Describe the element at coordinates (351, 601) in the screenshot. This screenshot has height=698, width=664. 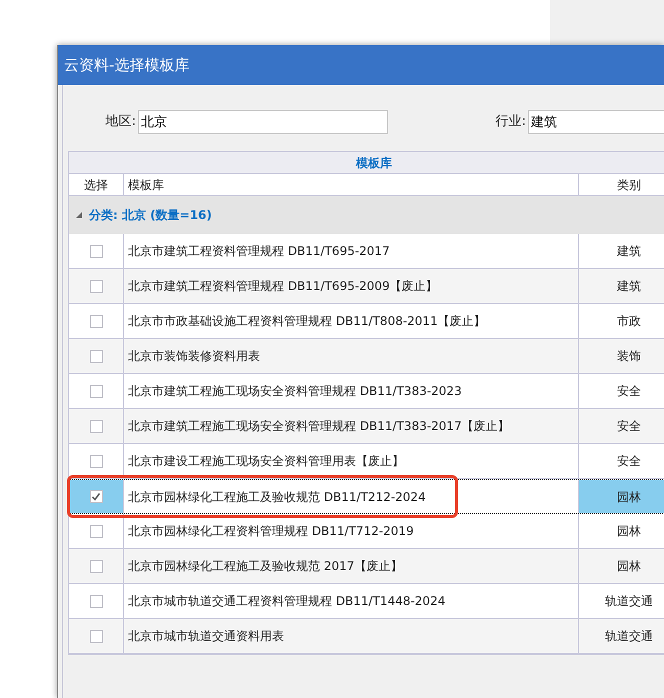
I see `table-cell: 北京市城市轨道交通工程资料管理规程 DB11/T1448-2024` at that location.